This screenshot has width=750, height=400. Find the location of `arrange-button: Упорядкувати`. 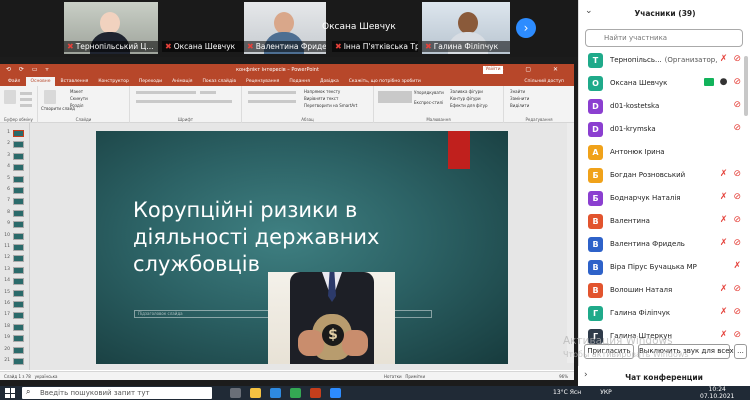

arrange-button: Упорядкувати is located at coordinates (429, 92).